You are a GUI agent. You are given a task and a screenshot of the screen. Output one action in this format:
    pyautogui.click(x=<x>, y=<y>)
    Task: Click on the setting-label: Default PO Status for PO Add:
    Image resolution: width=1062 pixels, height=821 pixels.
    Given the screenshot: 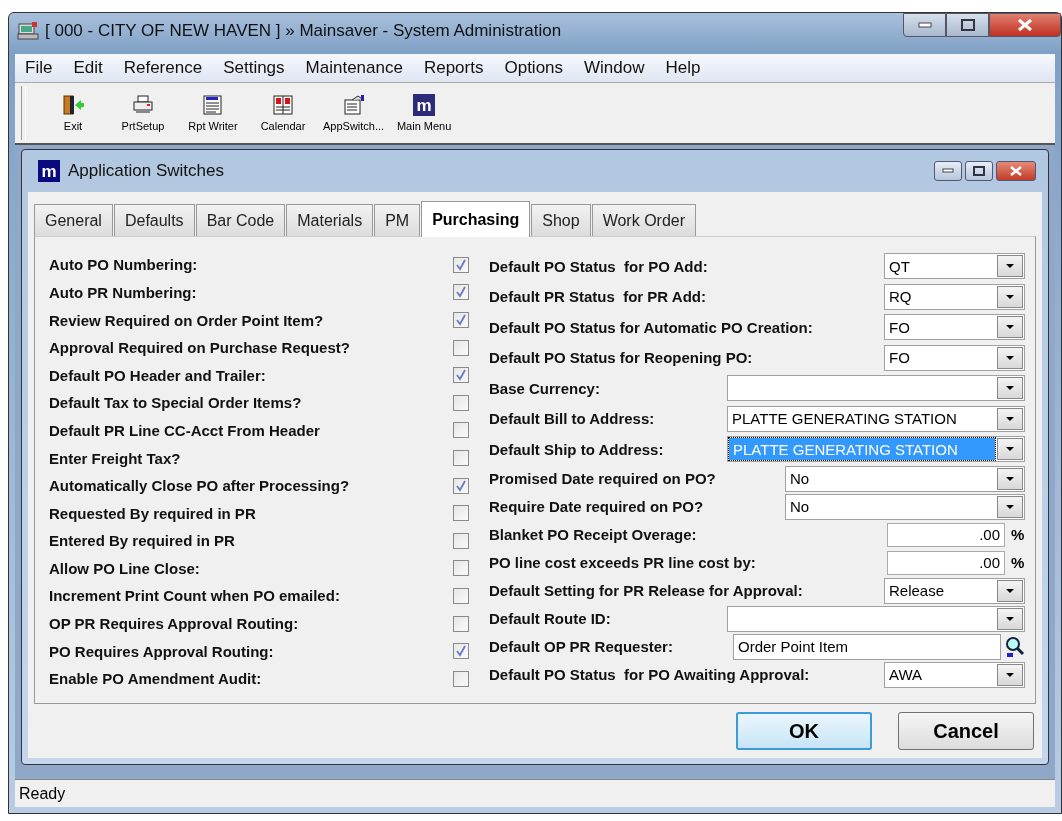 What is the action you would take?
    pyautogui.click(x=598, y=266)
    